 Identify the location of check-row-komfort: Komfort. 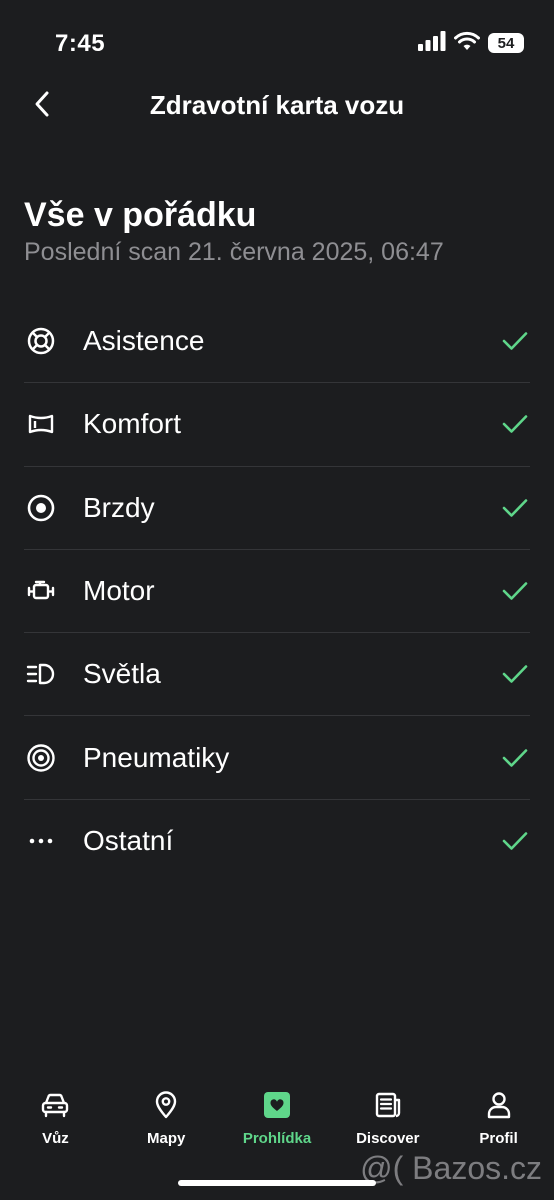
(277, 425).